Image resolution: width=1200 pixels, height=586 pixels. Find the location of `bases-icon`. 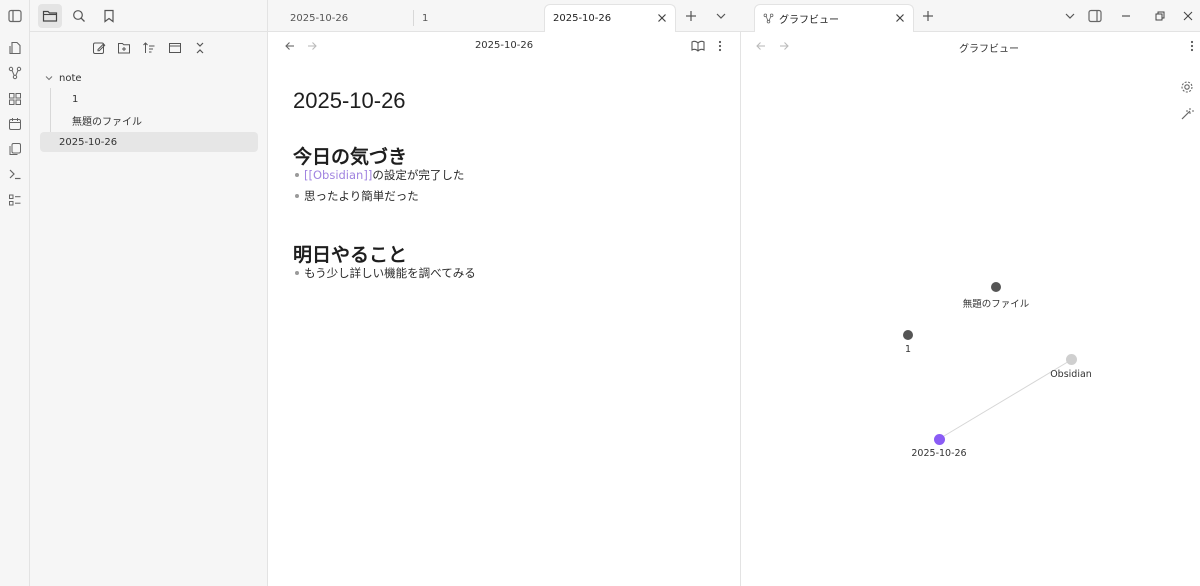

bases-icon is located at coordinates (15, 200).